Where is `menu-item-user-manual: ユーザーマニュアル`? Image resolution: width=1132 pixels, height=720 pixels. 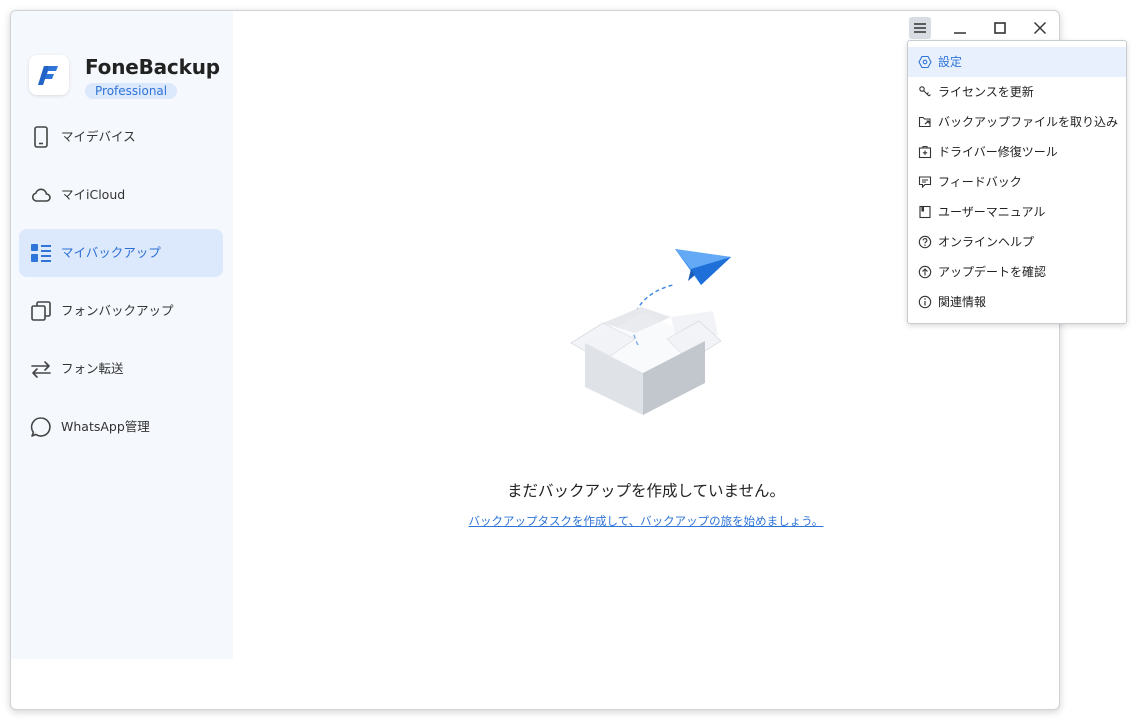 menu-item-user-manual: ユーザーマニュアル is located at coordinates (1017, 212).